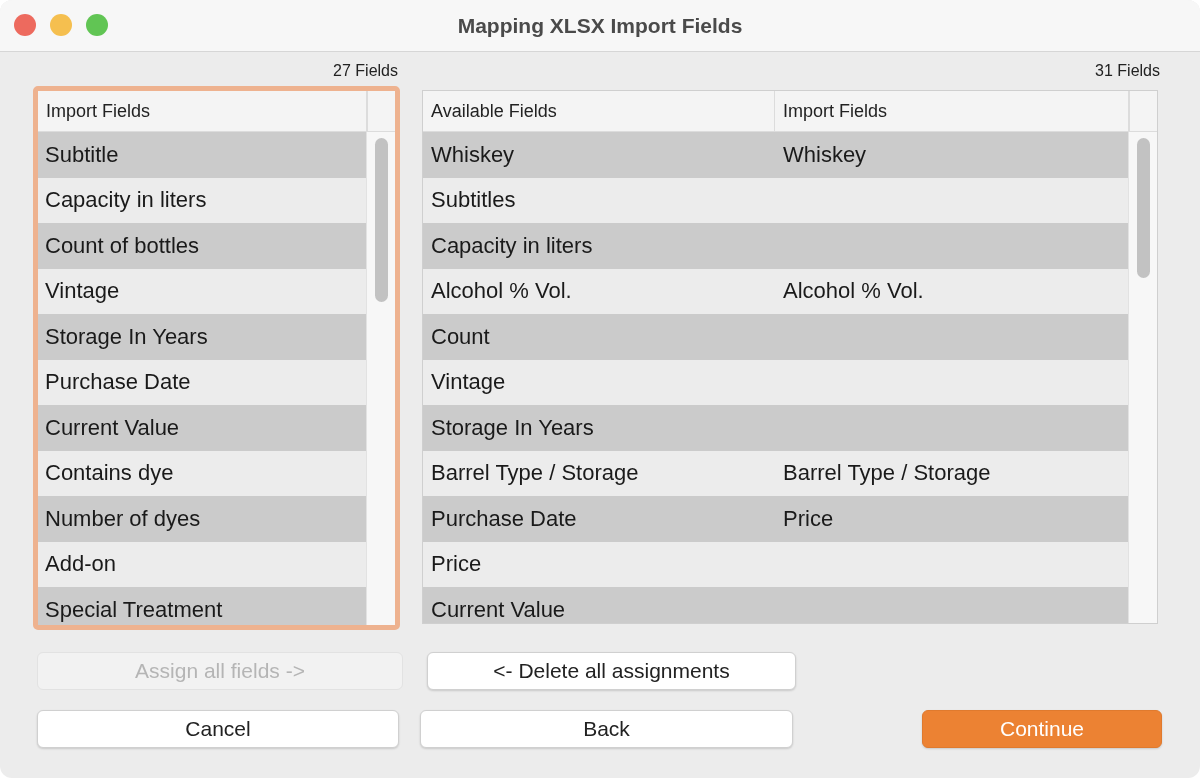 The height and width of the screenshot is (778, 1200). What do you see at coordinates (202, 519) in the screenshot?
I see `table-row: Number of dyes` at bounding box center [202, 519].